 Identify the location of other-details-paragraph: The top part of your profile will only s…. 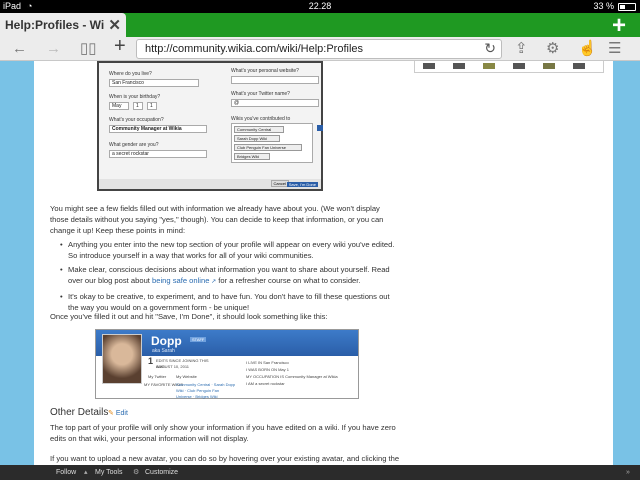
(223, 433).